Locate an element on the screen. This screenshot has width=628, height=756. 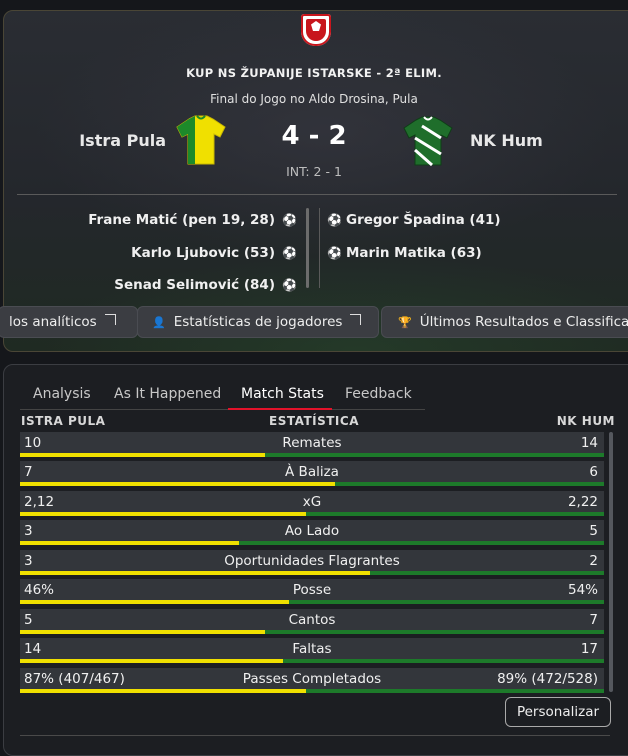
stat-row: 5 Cantos 7 is located at coordinates (312, 621).